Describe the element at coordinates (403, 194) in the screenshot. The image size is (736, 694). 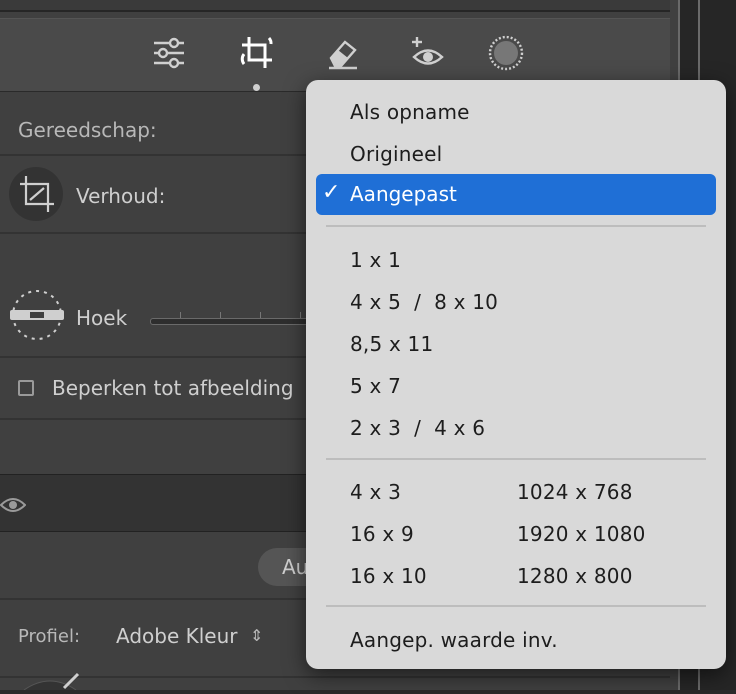
I see `selected-label: Aangepast` at that location.